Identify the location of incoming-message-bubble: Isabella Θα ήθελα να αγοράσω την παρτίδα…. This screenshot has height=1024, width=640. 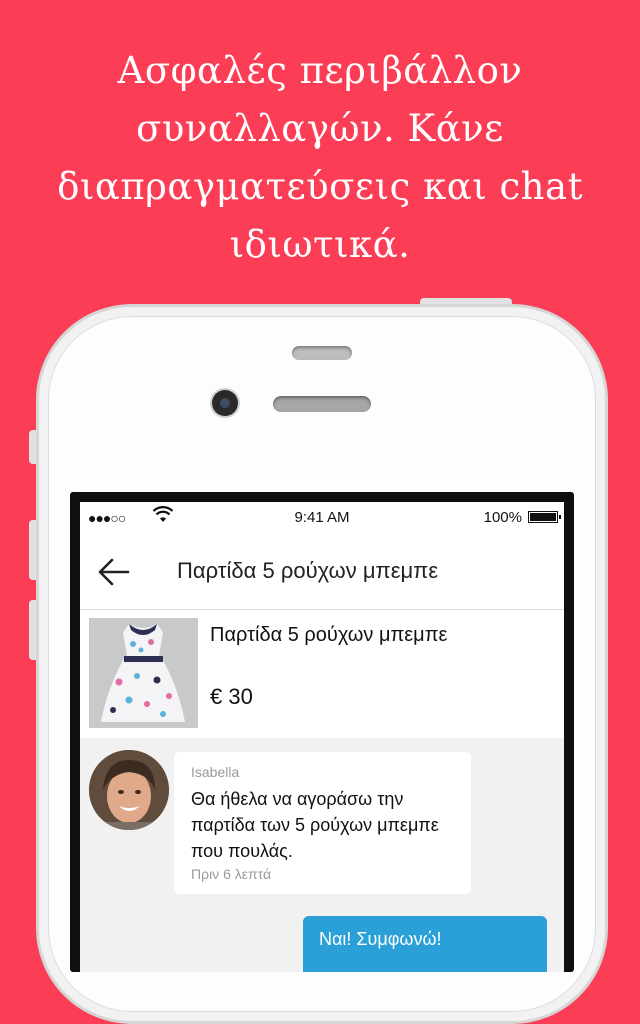
(322, 823).